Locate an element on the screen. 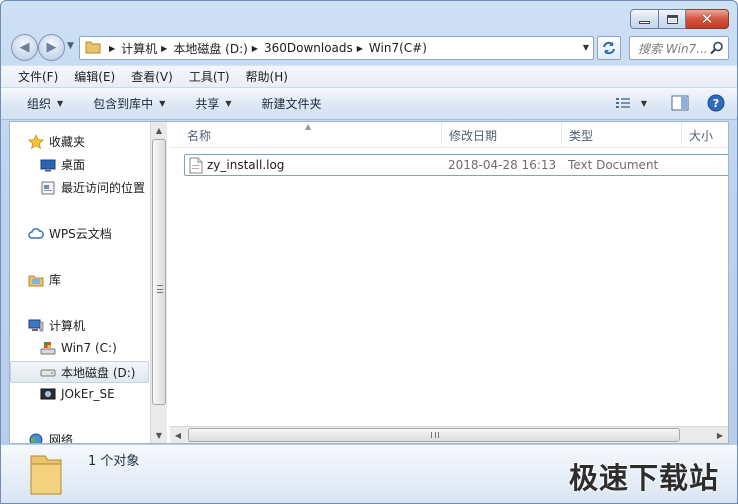  sidebar-item-recent-places: 最近访问的位置 is located at coordinates (92, 187).